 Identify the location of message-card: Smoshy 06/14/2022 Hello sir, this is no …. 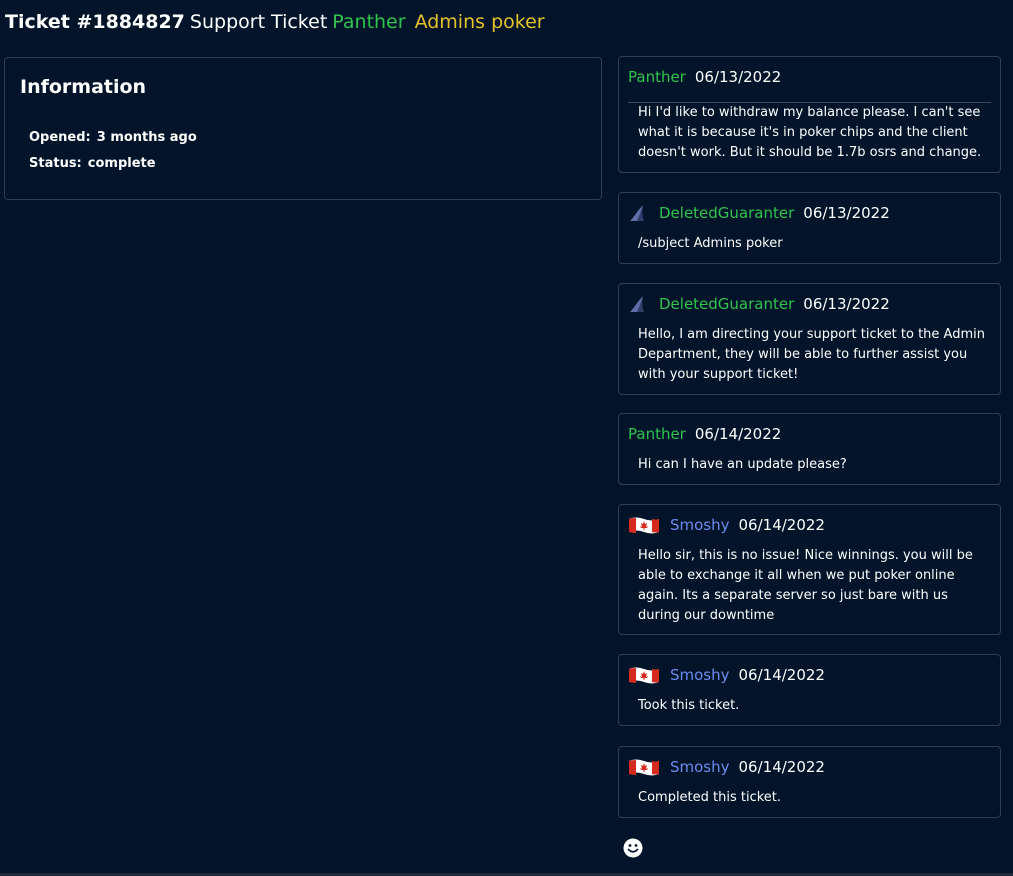
(809, 569).